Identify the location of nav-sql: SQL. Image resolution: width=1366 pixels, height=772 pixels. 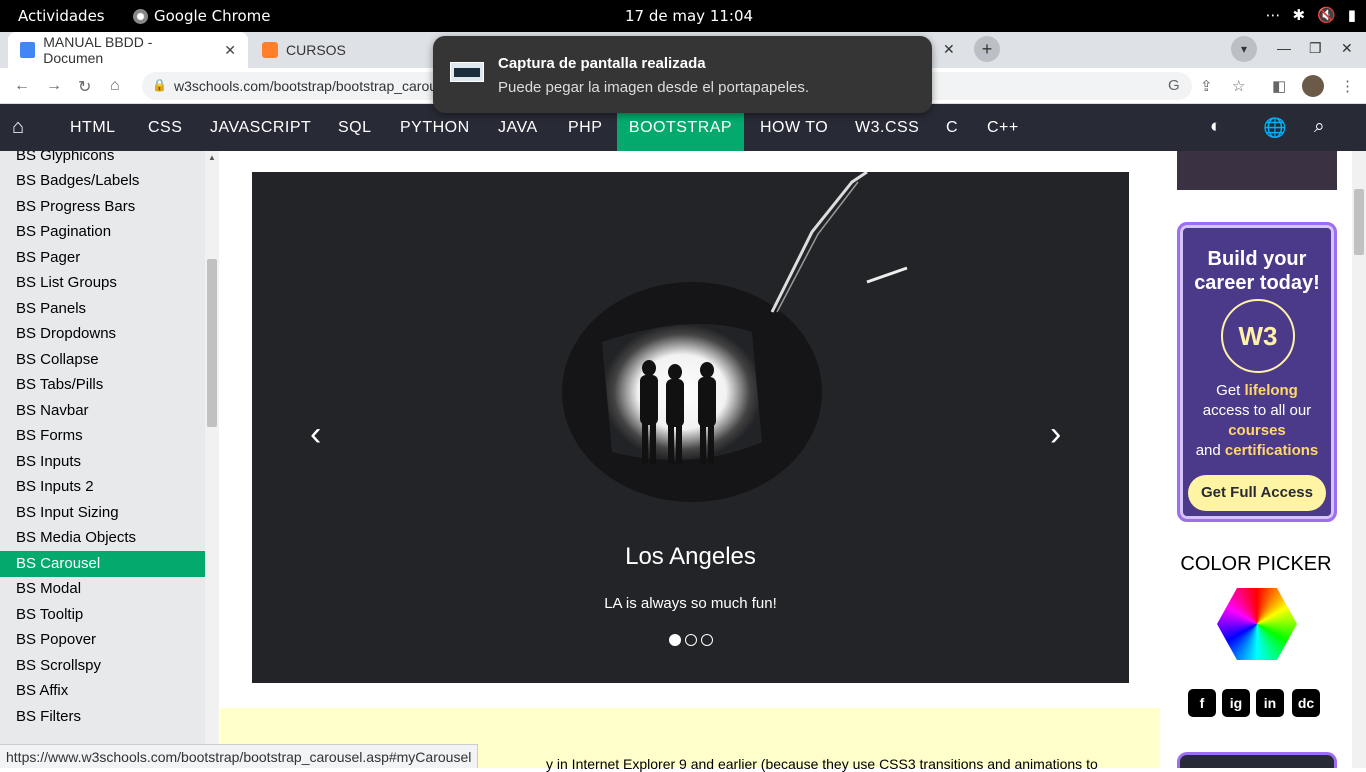
(355, 127).